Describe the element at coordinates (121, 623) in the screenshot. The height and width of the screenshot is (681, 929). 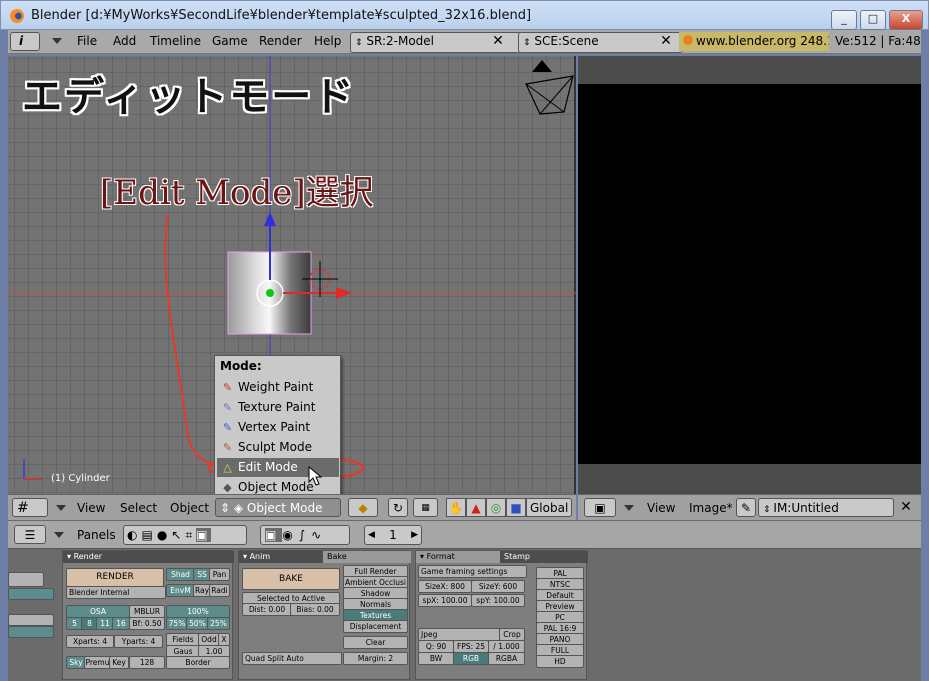
I see `osa-16-button: 16` at that location.